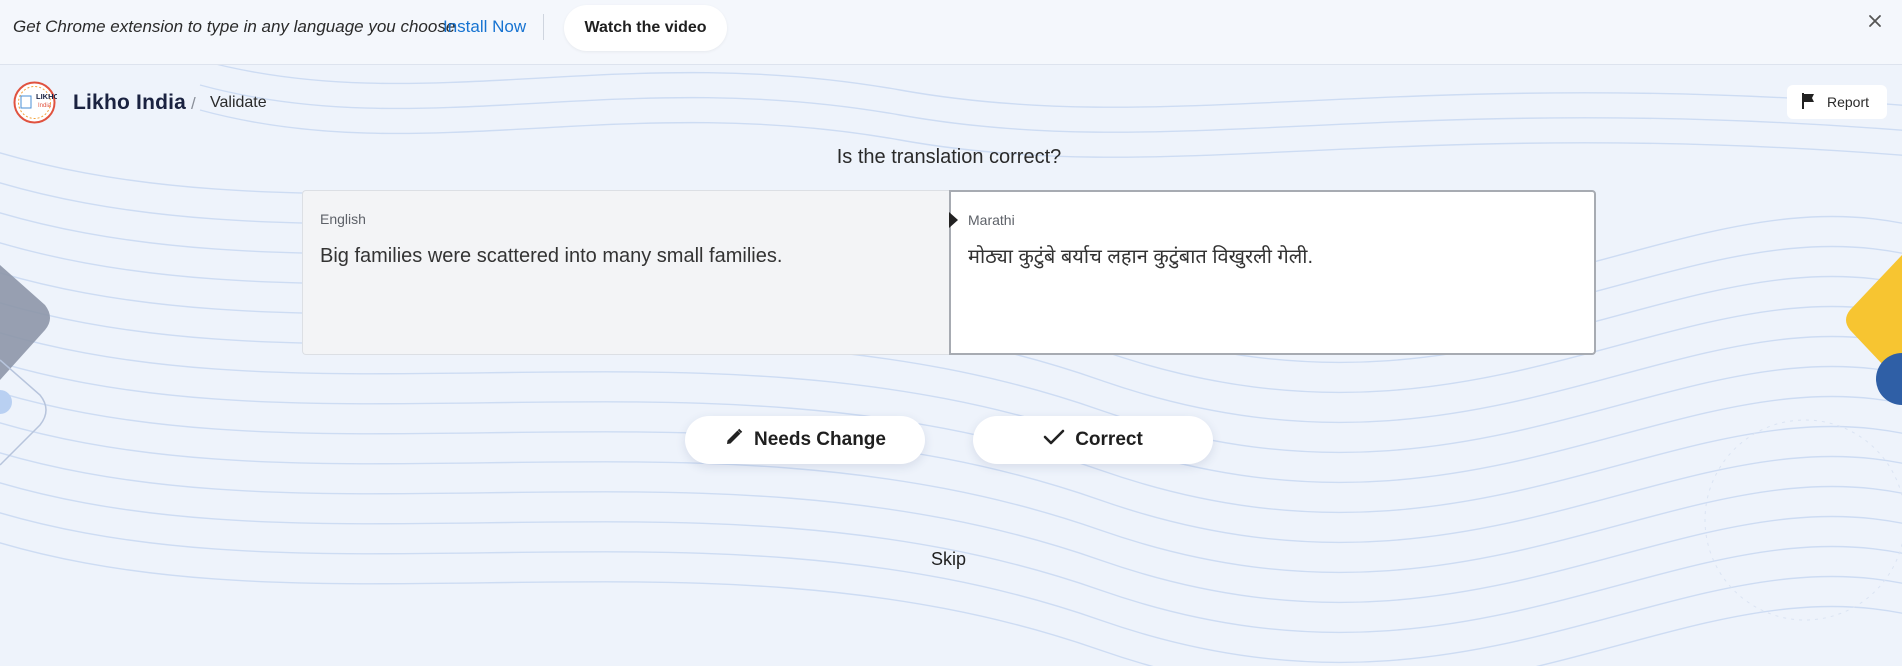  What do you see at coordinates (1848, 102) in the screenshot?
I see `report-label: Report` at bounding box center [1848, 102].